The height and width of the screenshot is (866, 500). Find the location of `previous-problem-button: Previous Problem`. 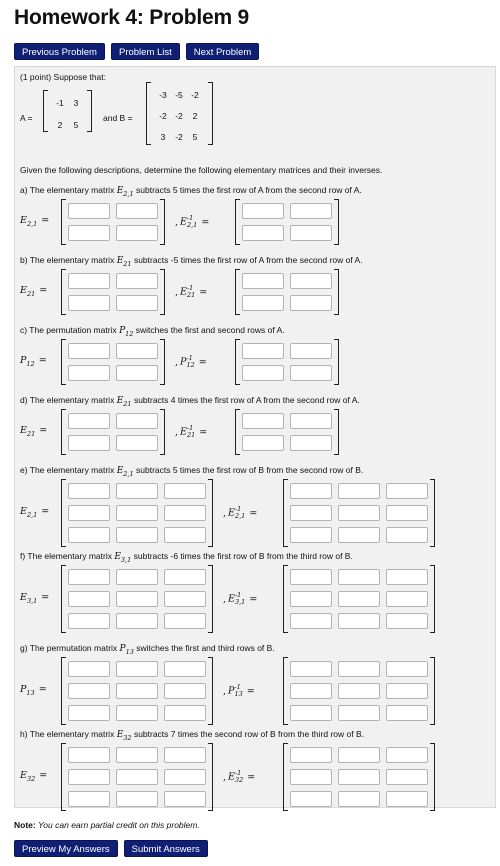

previous-problem-button: Previous Problem is located at coordinates (59, 51).